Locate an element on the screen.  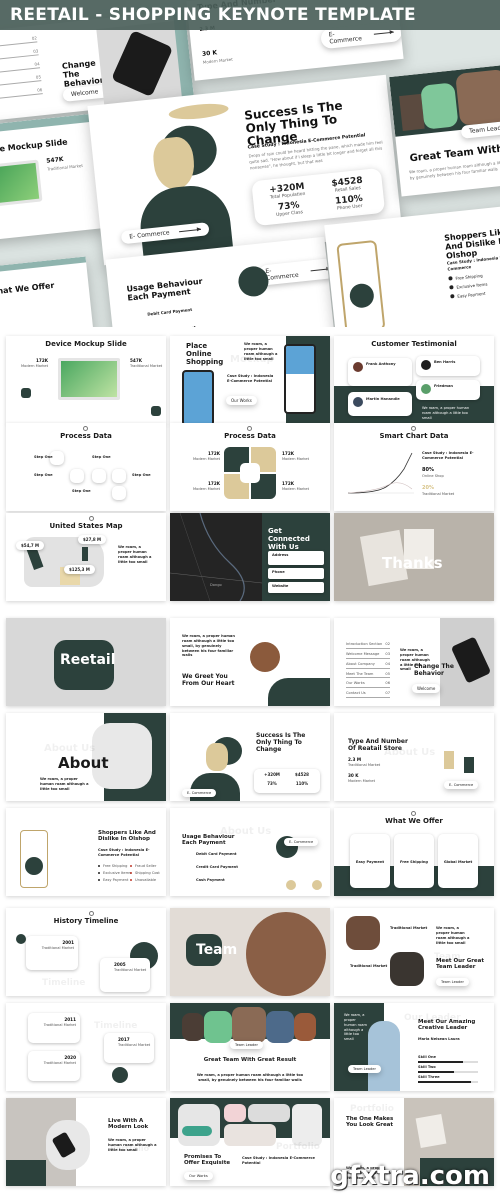
timeline-entry: 2001 Traditional Market is located at coordinates (58, 945).